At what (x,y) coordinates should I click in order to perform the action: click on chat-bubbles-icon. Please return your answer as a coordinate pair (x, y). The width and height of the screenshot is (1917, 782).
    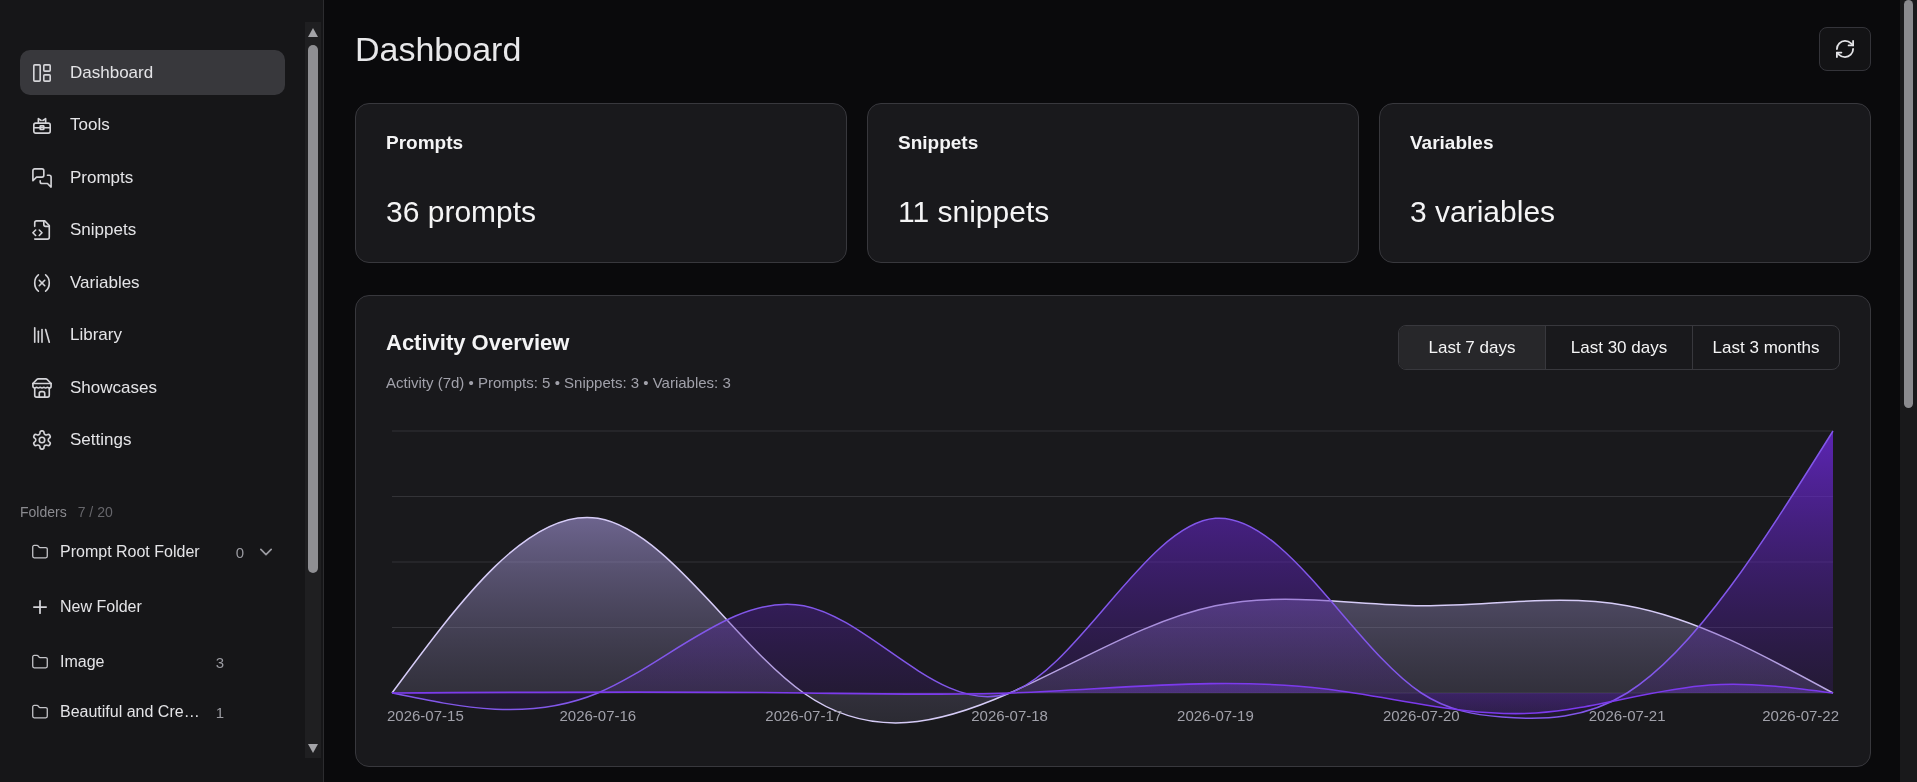
    Looking at the image, I should click on (42, 177).